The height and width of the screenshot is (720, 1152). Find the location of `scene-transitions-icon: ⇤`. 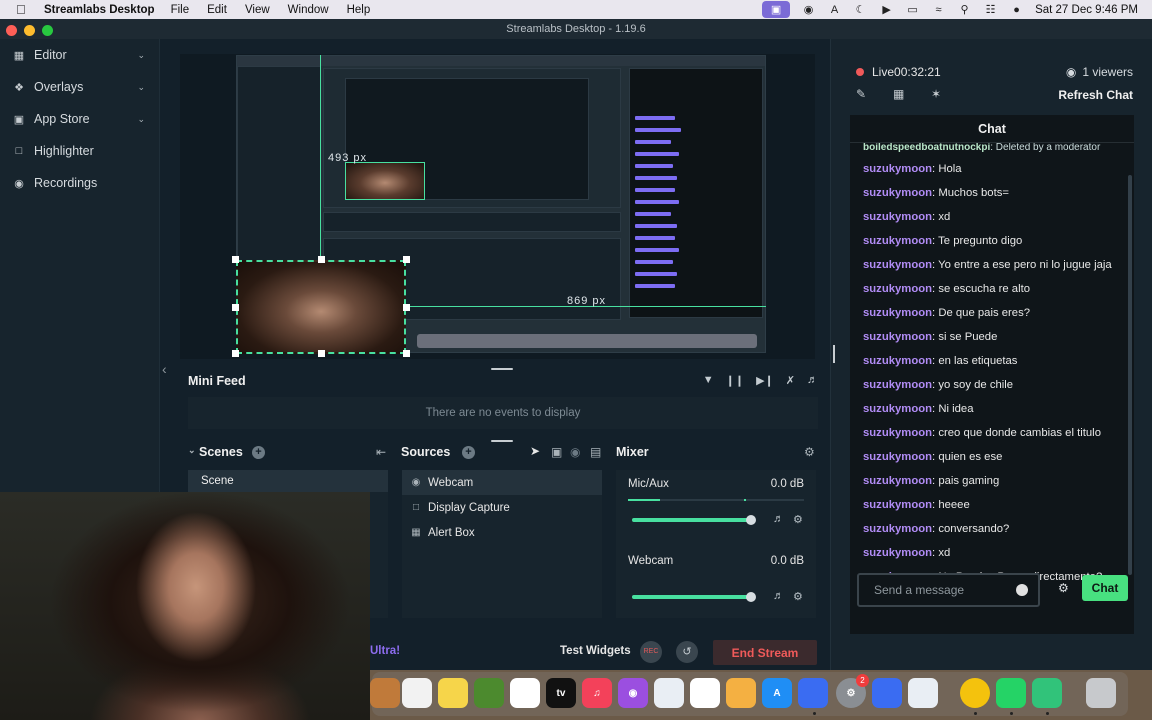

scene-transitions-icon: ⇤ is located at coordinates (381, 452).